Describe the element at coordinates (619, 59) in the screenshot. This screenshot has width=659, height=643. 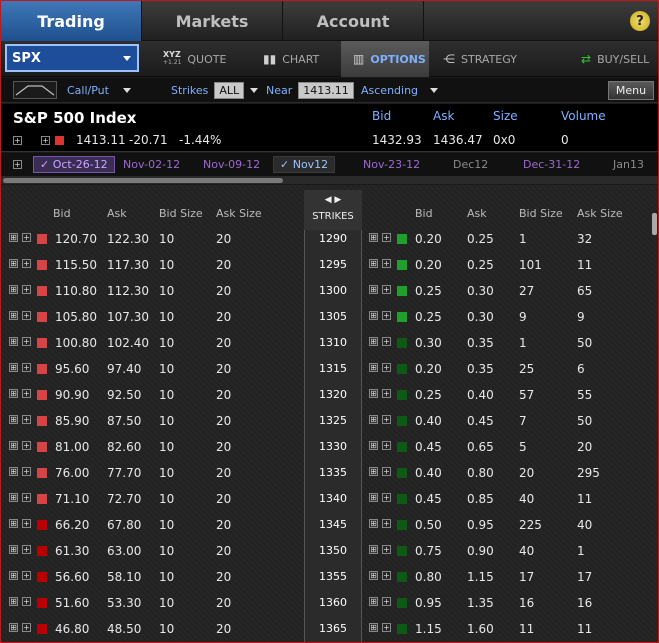
I see `subtab-buy-sell: ⇄ BUY/SELL` at that location.